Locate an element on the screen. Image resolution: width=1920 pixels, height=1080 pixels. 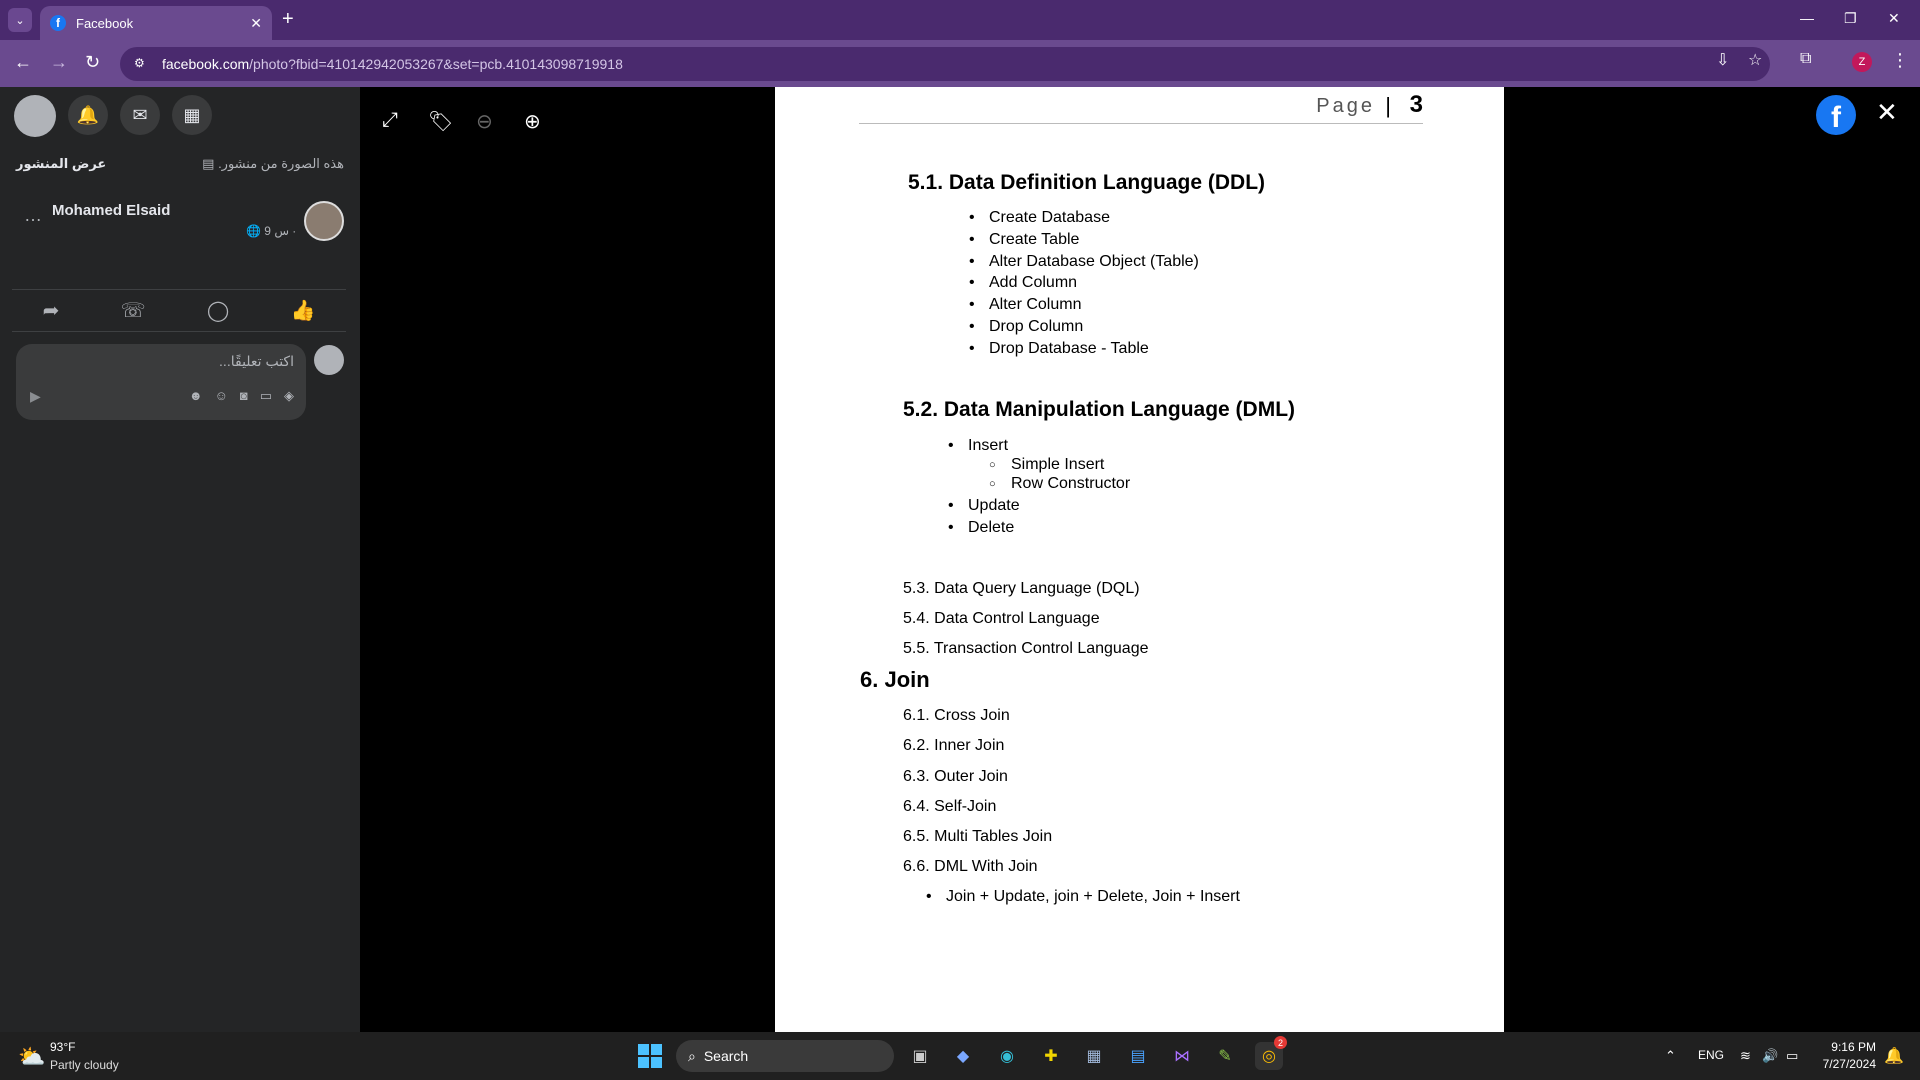
dql-line: 5.3. Data Query Language (DQL) is located at coordinates (1021, 588).